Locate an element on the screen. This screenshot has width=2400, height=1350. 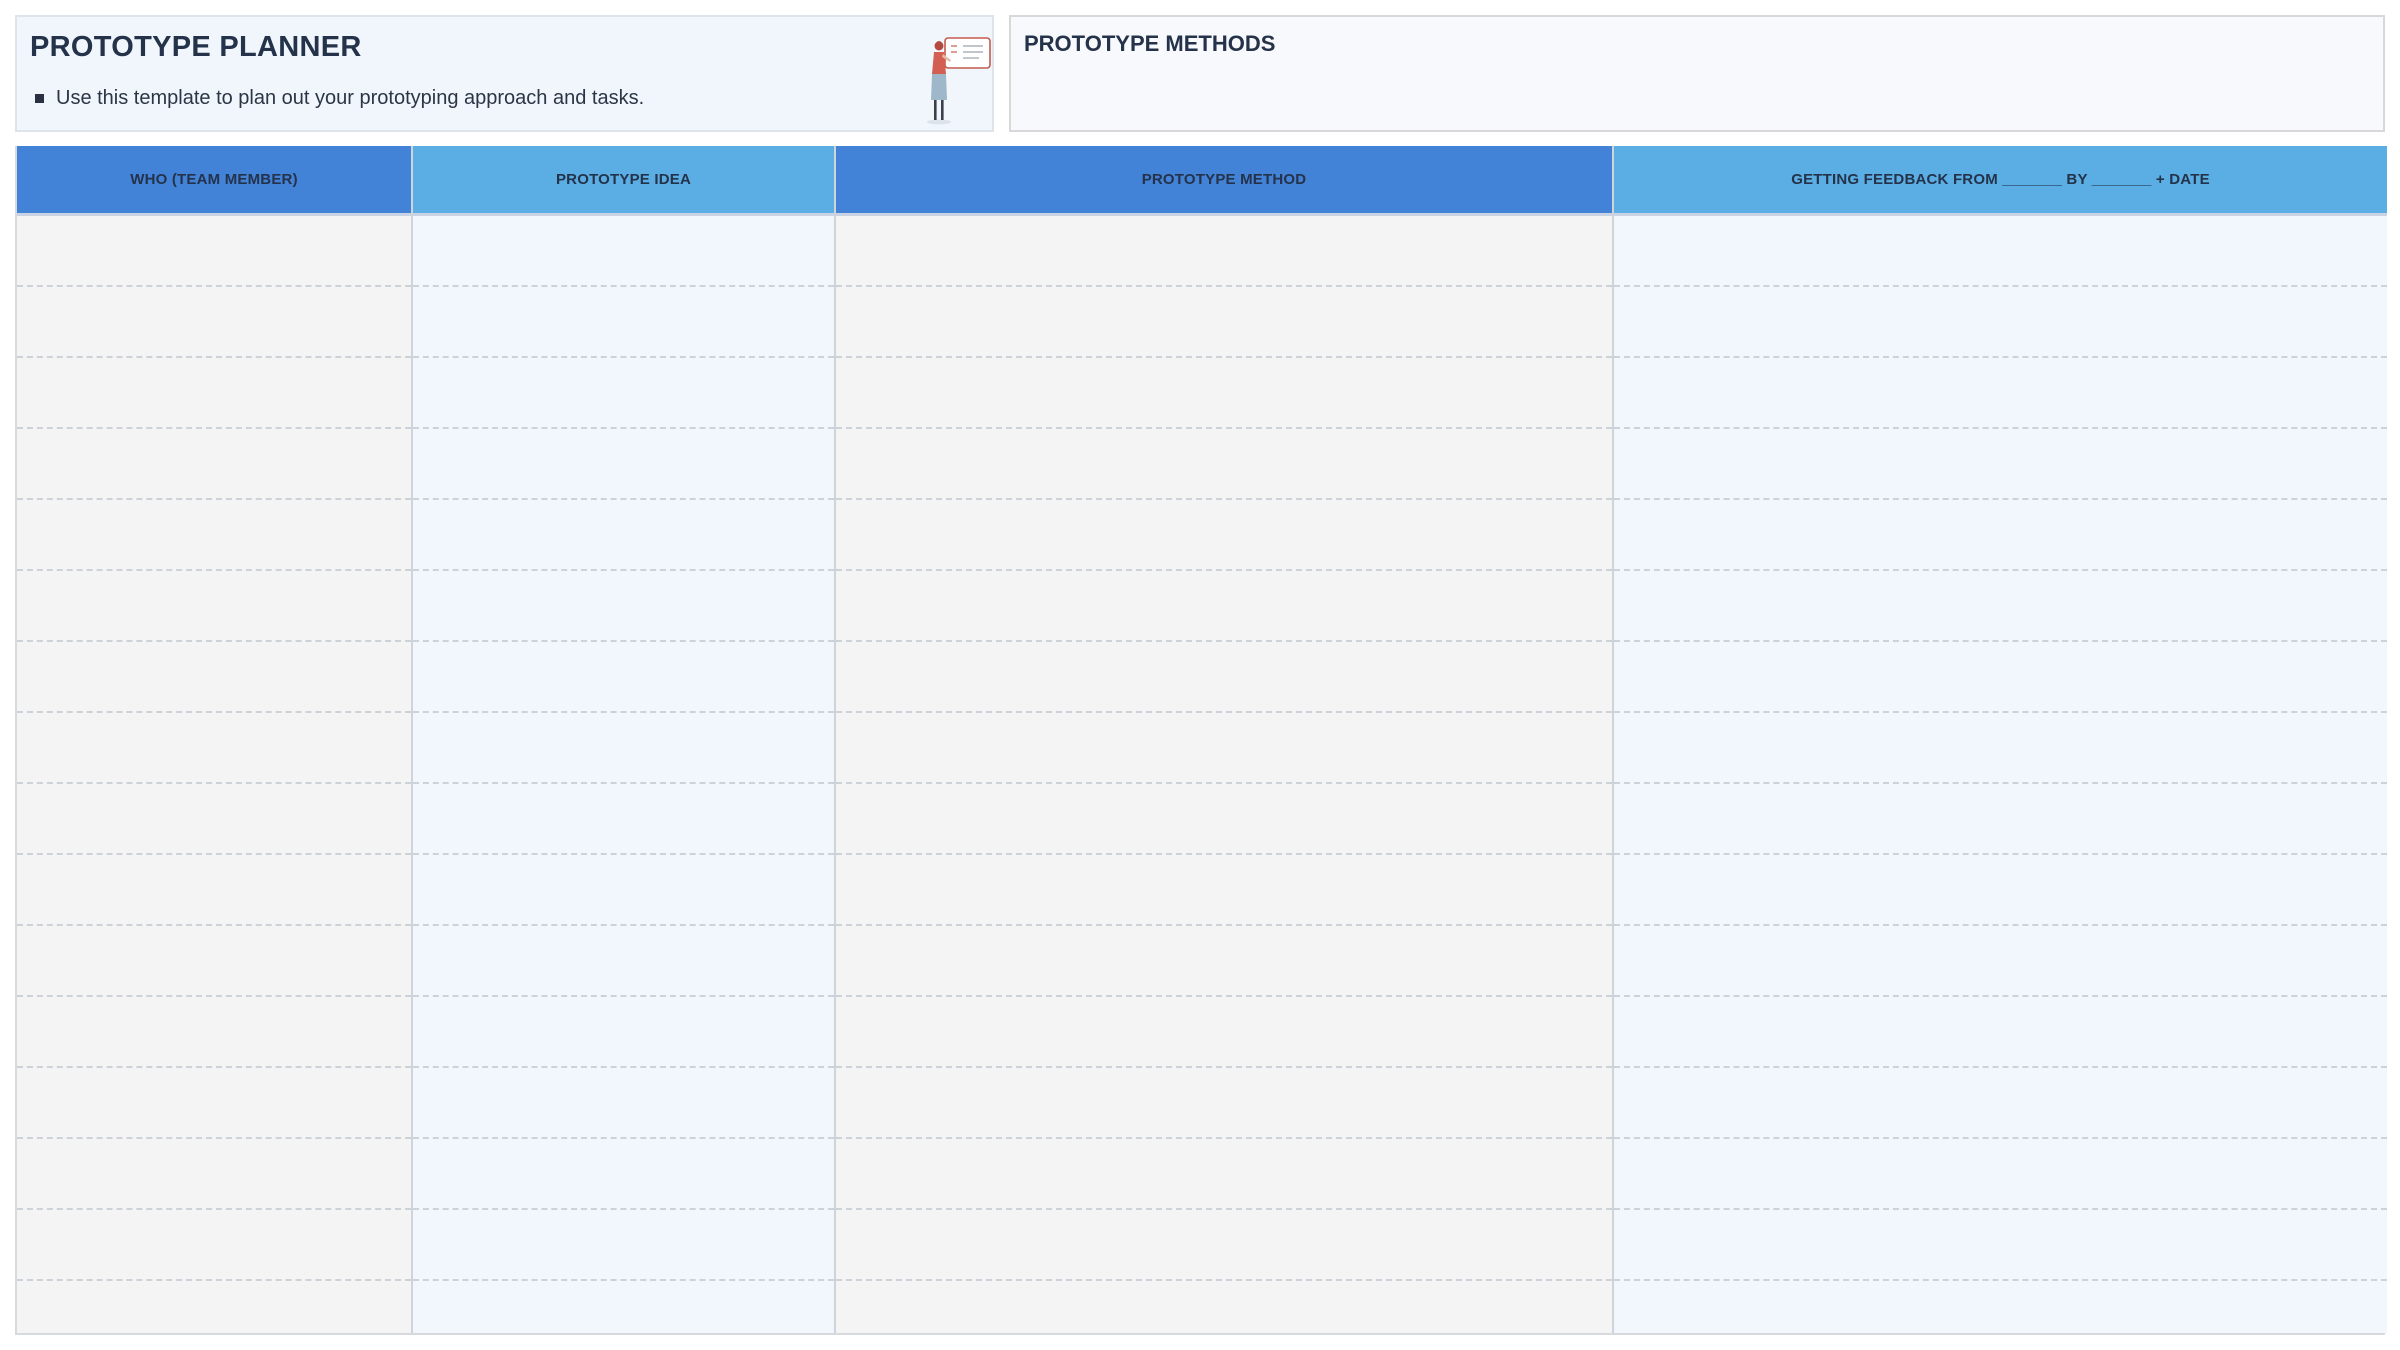
column-who: WHO (TEAM MEMBER) is located at coordinates (214, 739).